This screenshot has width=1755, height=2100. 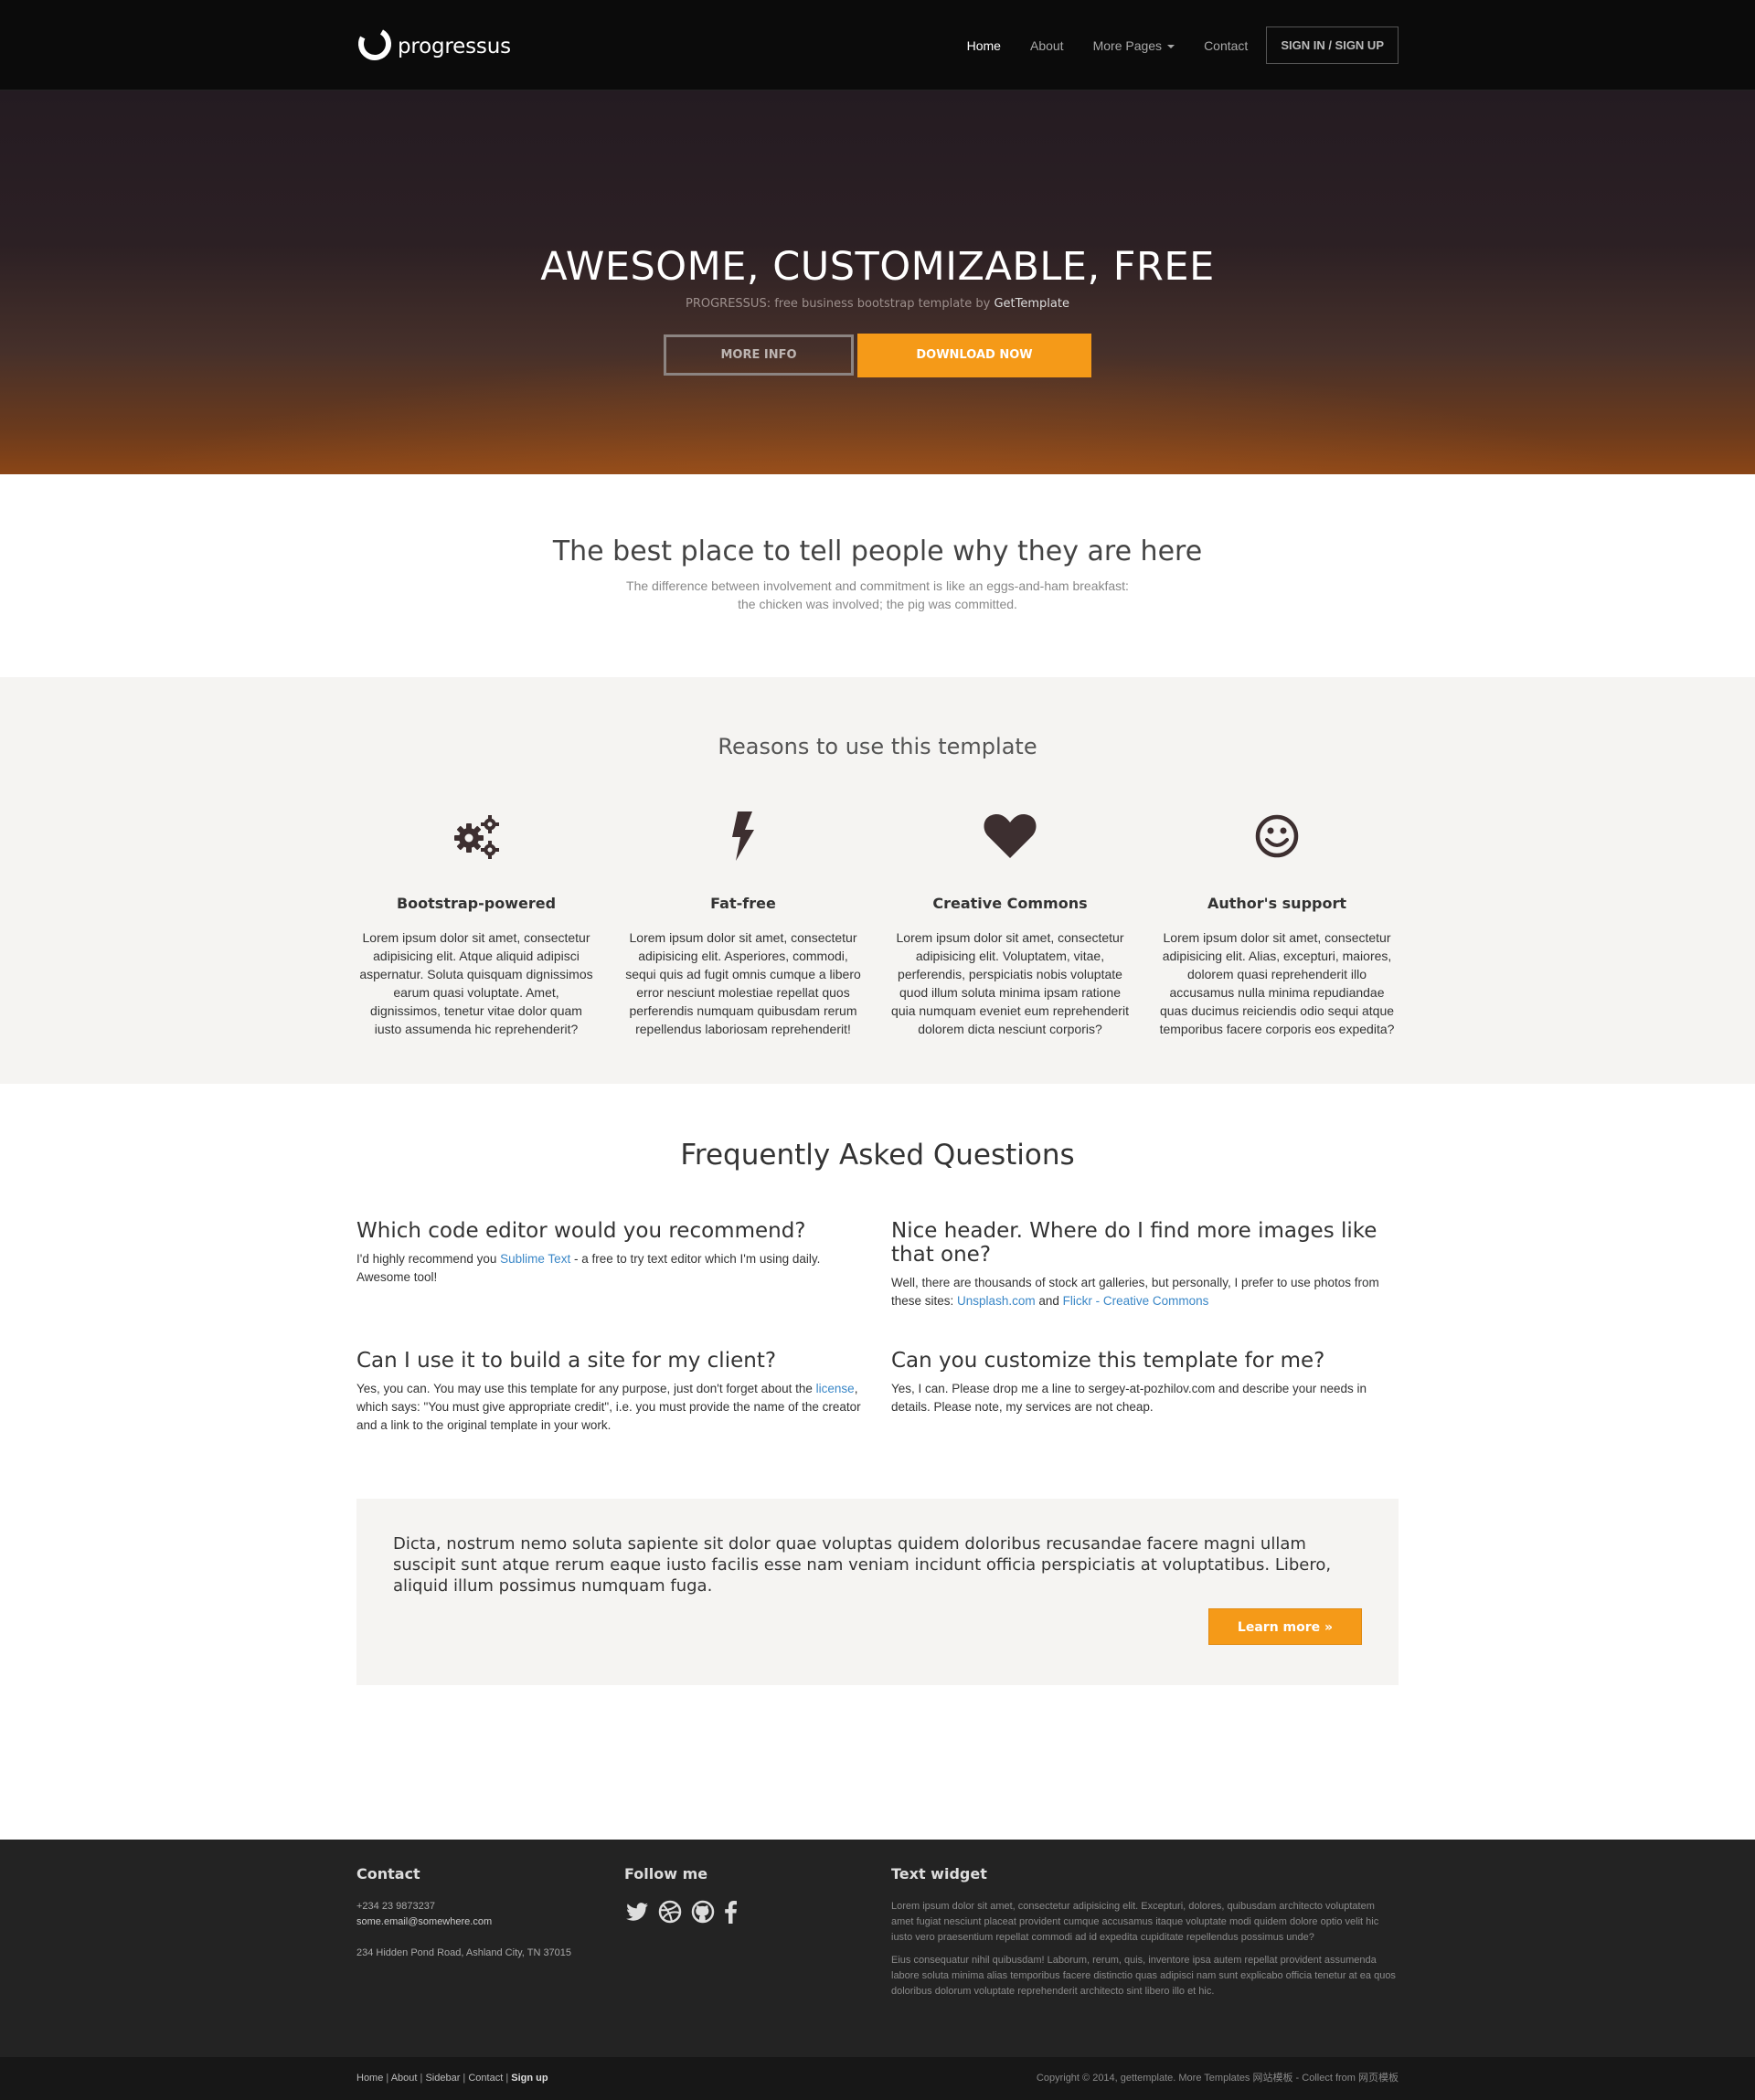 I want to click on feature-title: Creative Commons, so click(x=1010, y=904).